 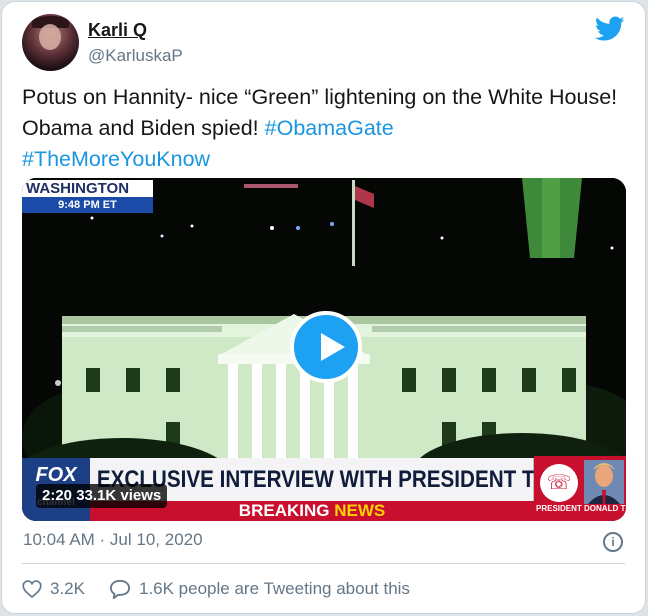 I want to click on divider, so click(x=323, y=563).